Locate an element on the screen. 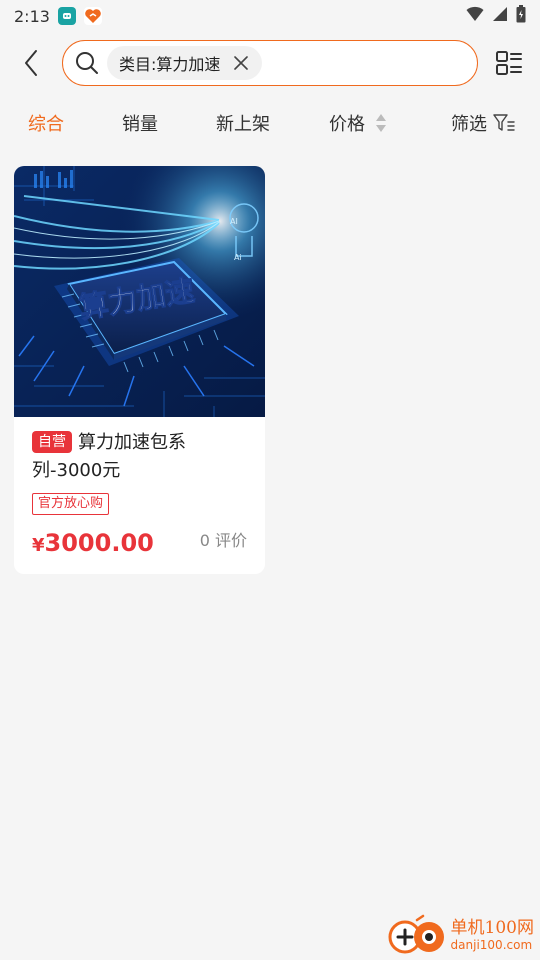 This screenshot has height=960, width=540. list-layout-icon is located at coordinates (509, 63).